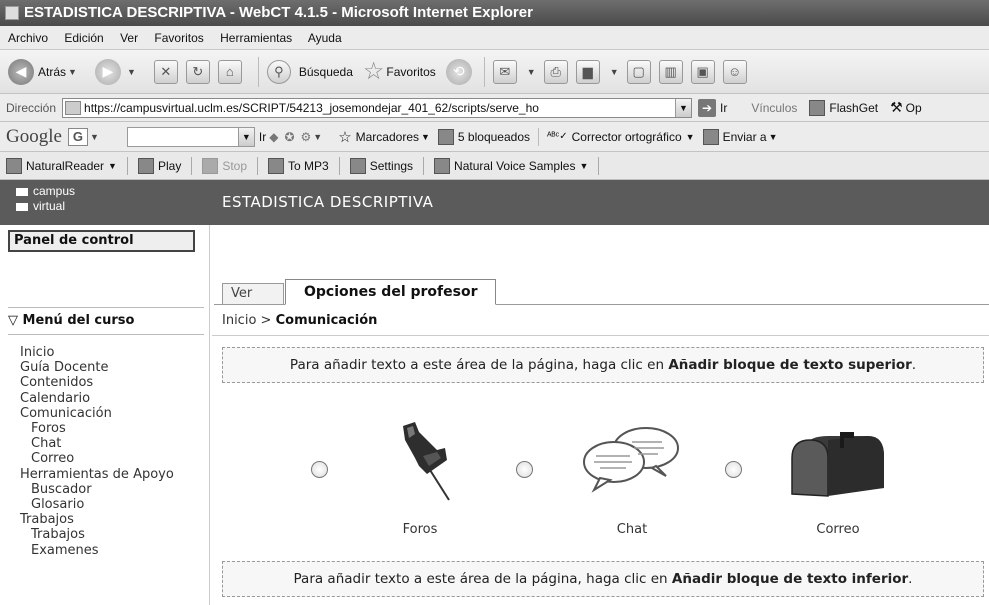  I want to click on search-button: ⚲ Búsqueda, so click(309, 71).